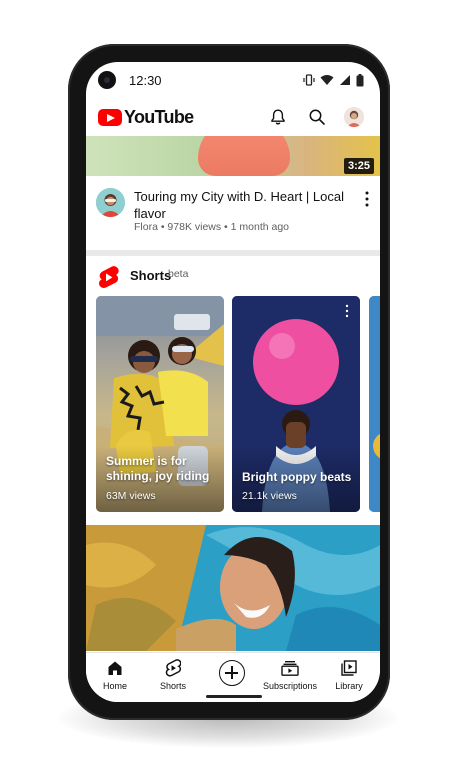  Describe the element at coordinates (296, 404) in the screenshot. I see `short-card: Bright poppy beats 21.1k views` at that location.